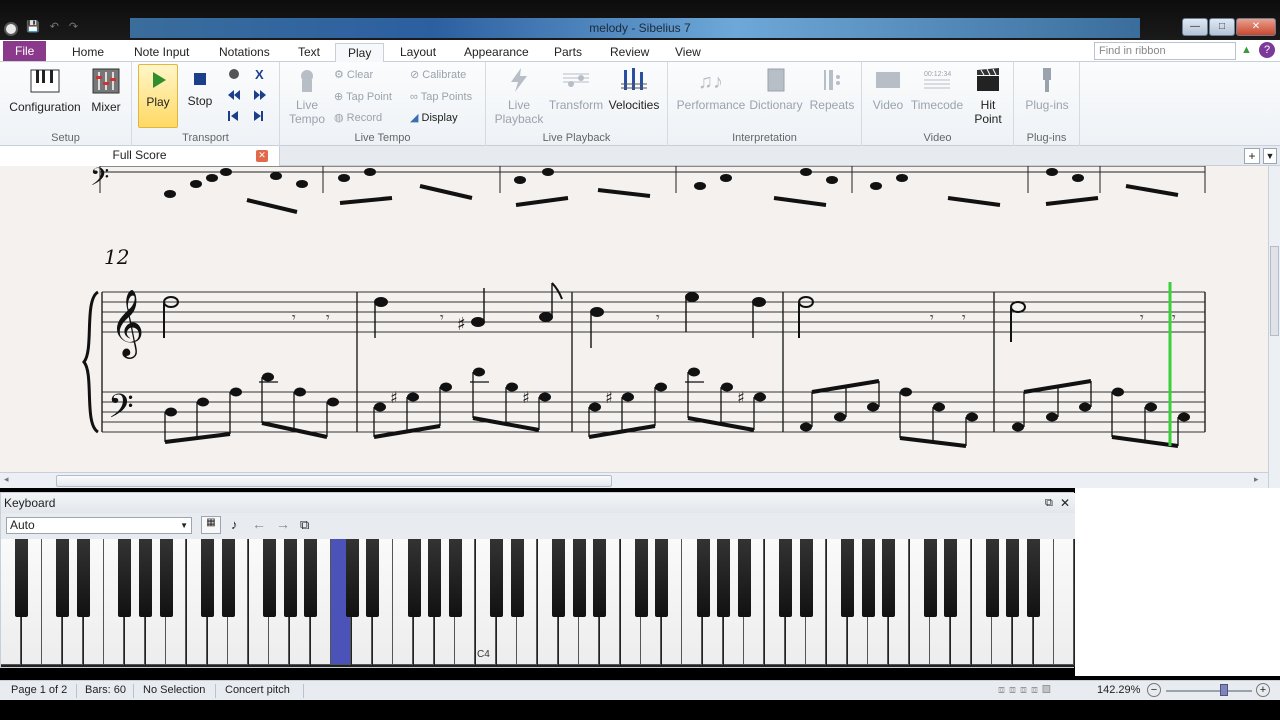 Image resolution: width=1280 pixels, height=720 pixels. Describe the element at coordinates (259, 74) in the screenshot. I see `rewind-to-start-x-icon: X` at that location.